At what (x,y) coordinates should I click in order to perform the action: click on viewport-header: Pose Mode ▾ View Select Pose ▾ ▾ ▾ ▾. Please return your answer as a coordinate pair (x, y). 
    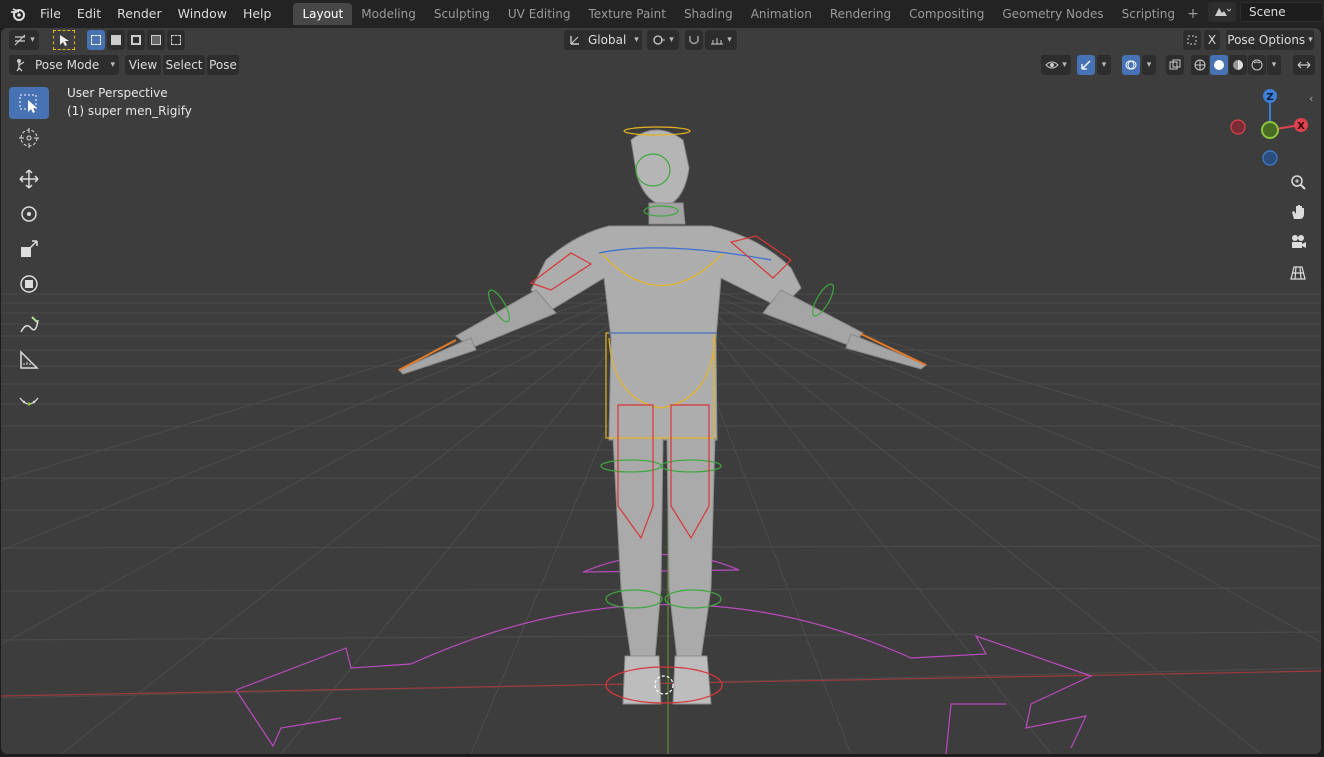
    Looking at the image, I should click on (661, 65).